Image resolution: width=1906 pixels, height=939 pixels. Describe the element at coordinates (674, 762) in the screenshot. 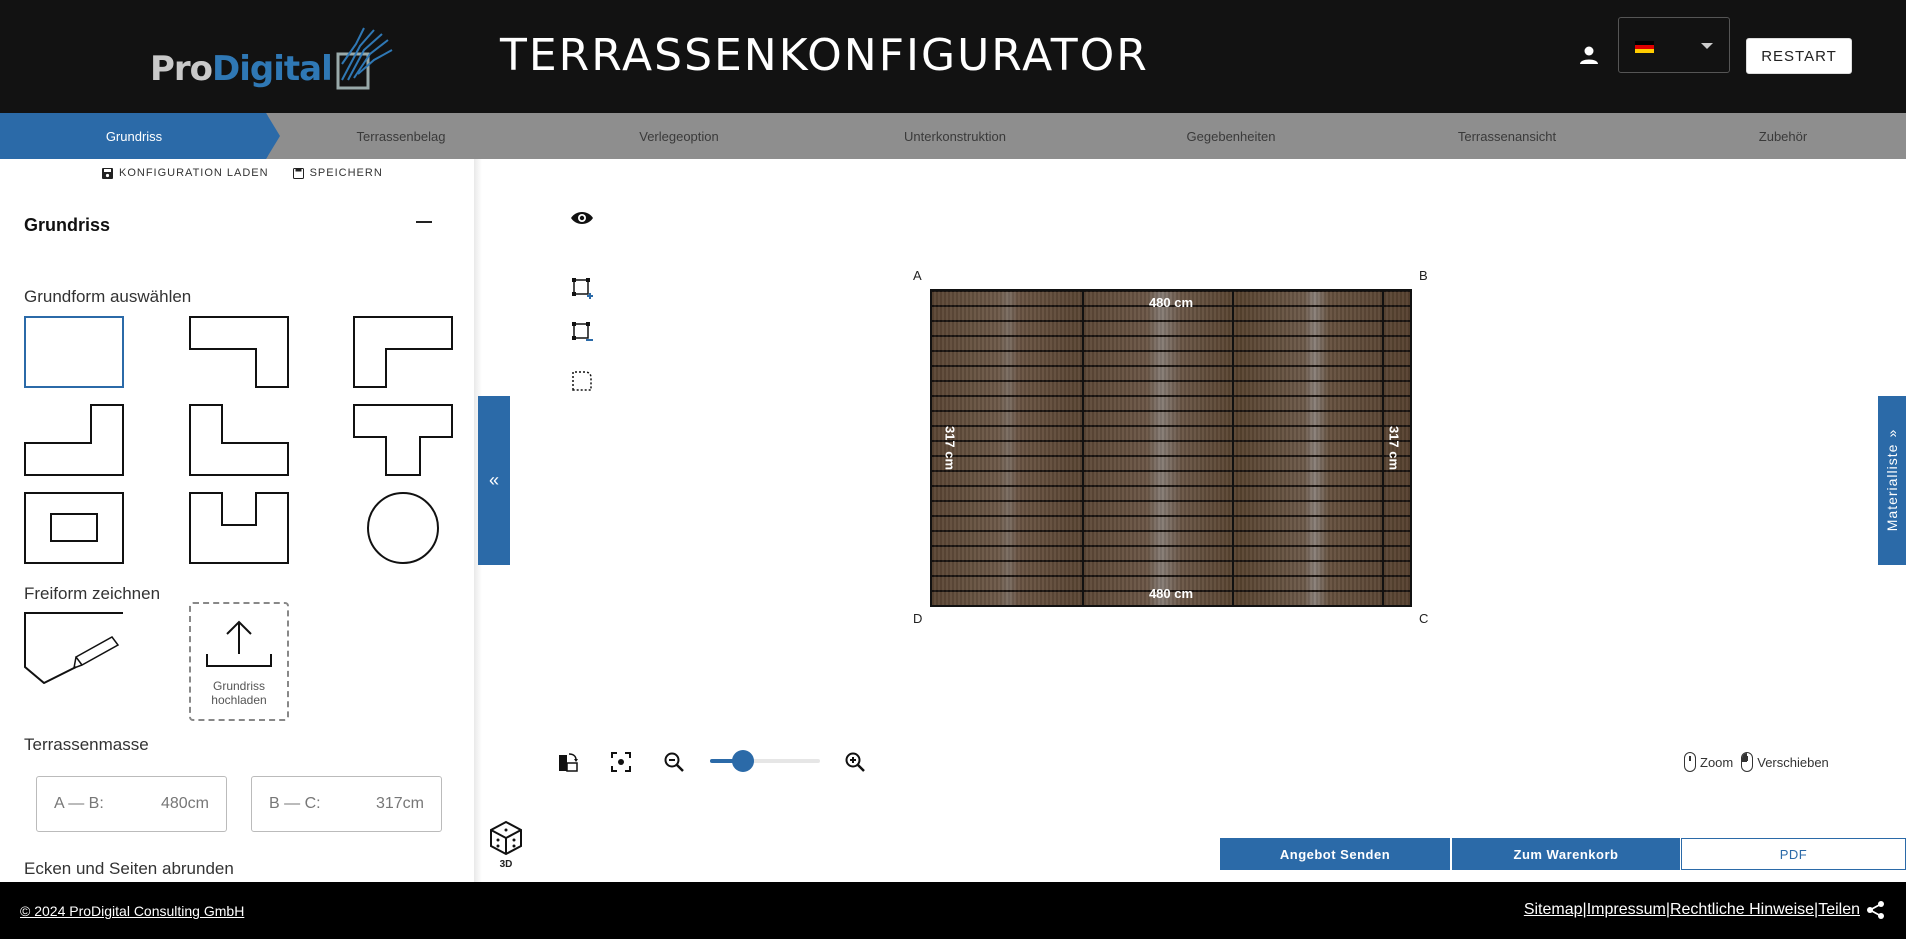

I see `zoom-out-icon` at that location.